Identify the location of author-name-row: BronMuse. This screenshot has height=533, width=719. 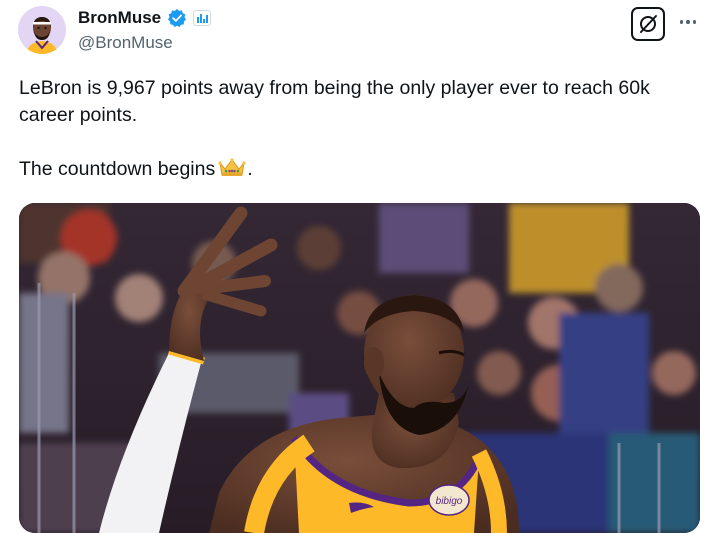
(145, 18).